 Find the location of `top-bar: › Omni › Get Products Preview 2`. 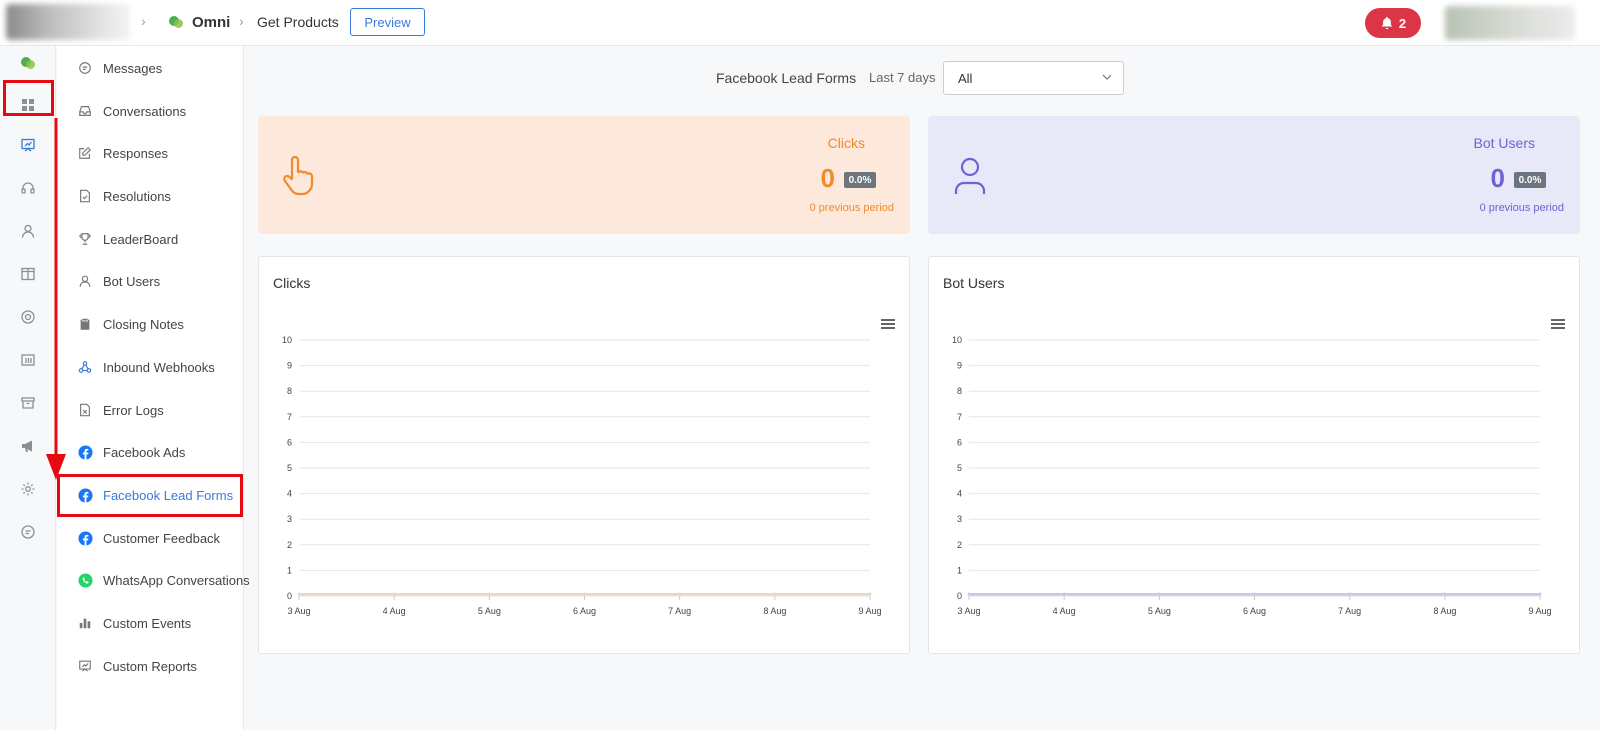

top-bar: › Omni › Get Products Preview 2 is located at coordinates (800, 23).